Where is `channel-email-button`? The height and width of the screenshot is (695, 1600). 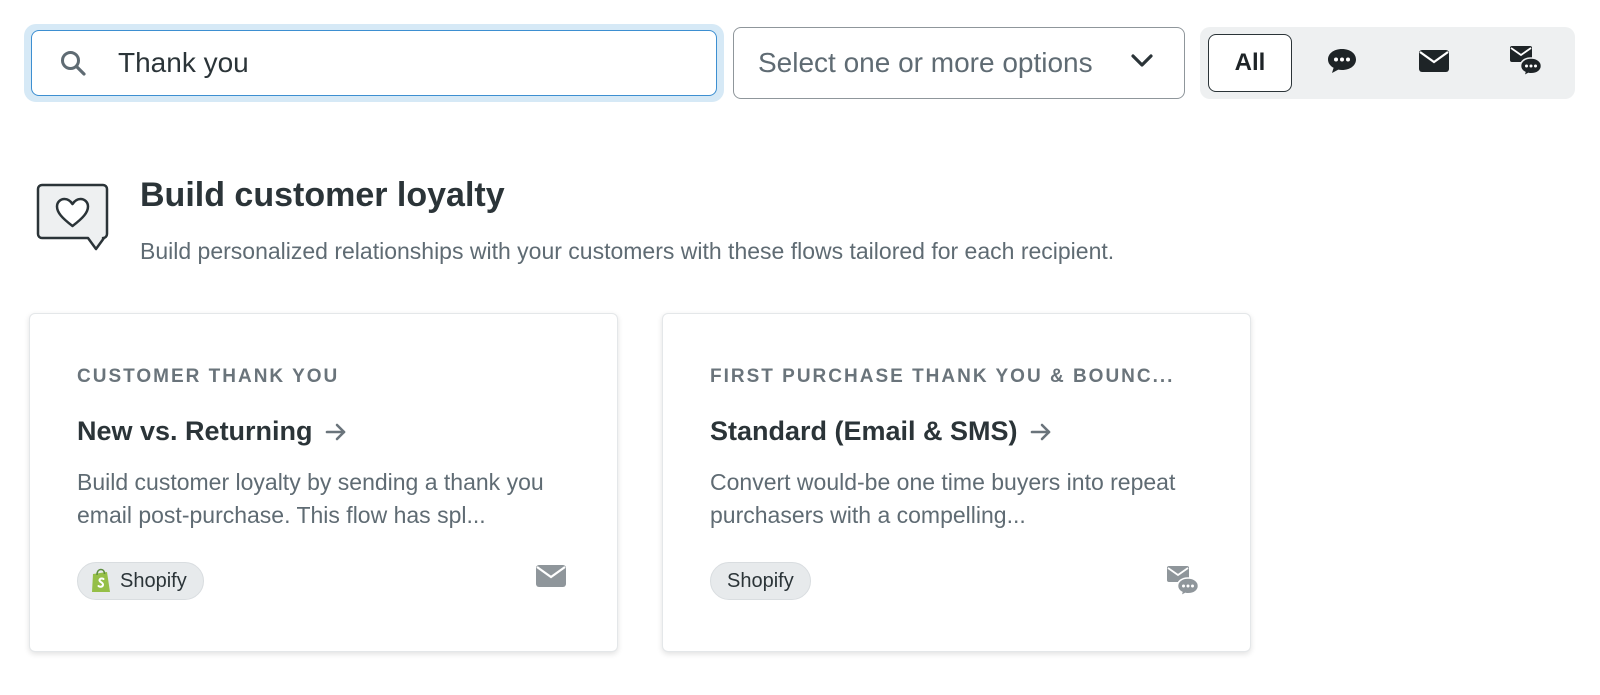 channel-email-button is located at coordinates (1434, 63).